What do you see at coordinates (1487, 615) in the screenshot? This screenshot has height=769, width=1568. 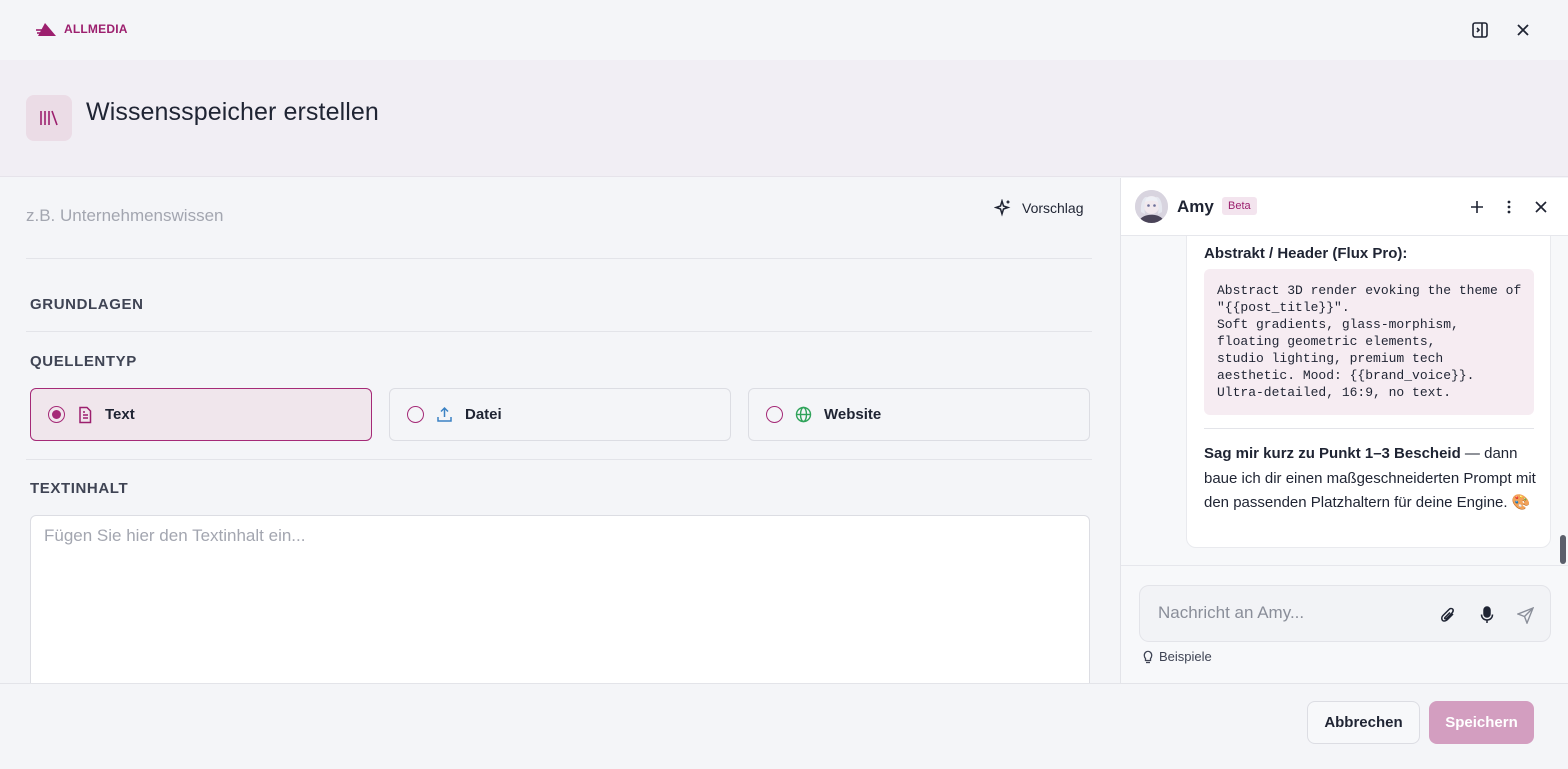 I see `microphone-icon` at bounding box center [1487, 615].